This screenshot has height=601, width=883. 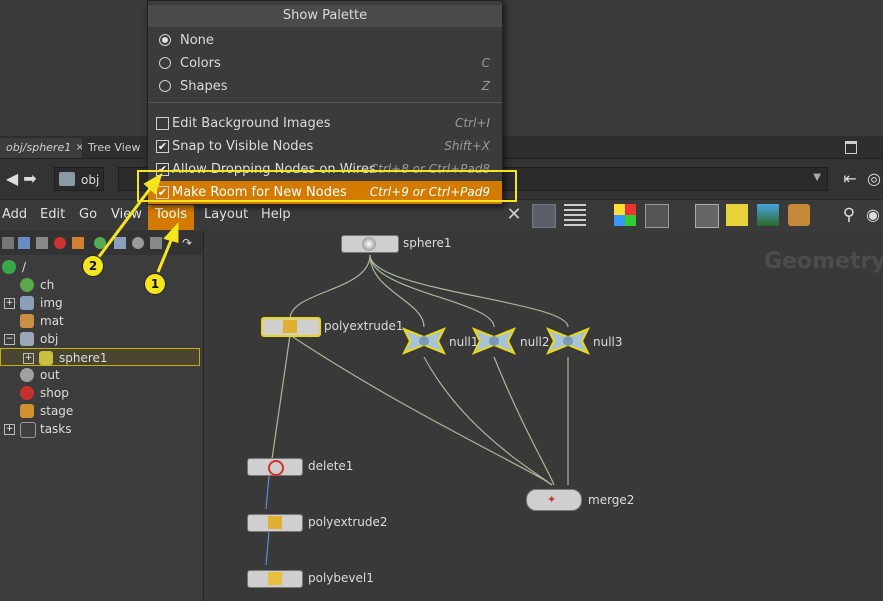 What do you see at coordinates (137, 222) in the screenshot?
I see `annotation-arrows` at bounding box center [137, 222].